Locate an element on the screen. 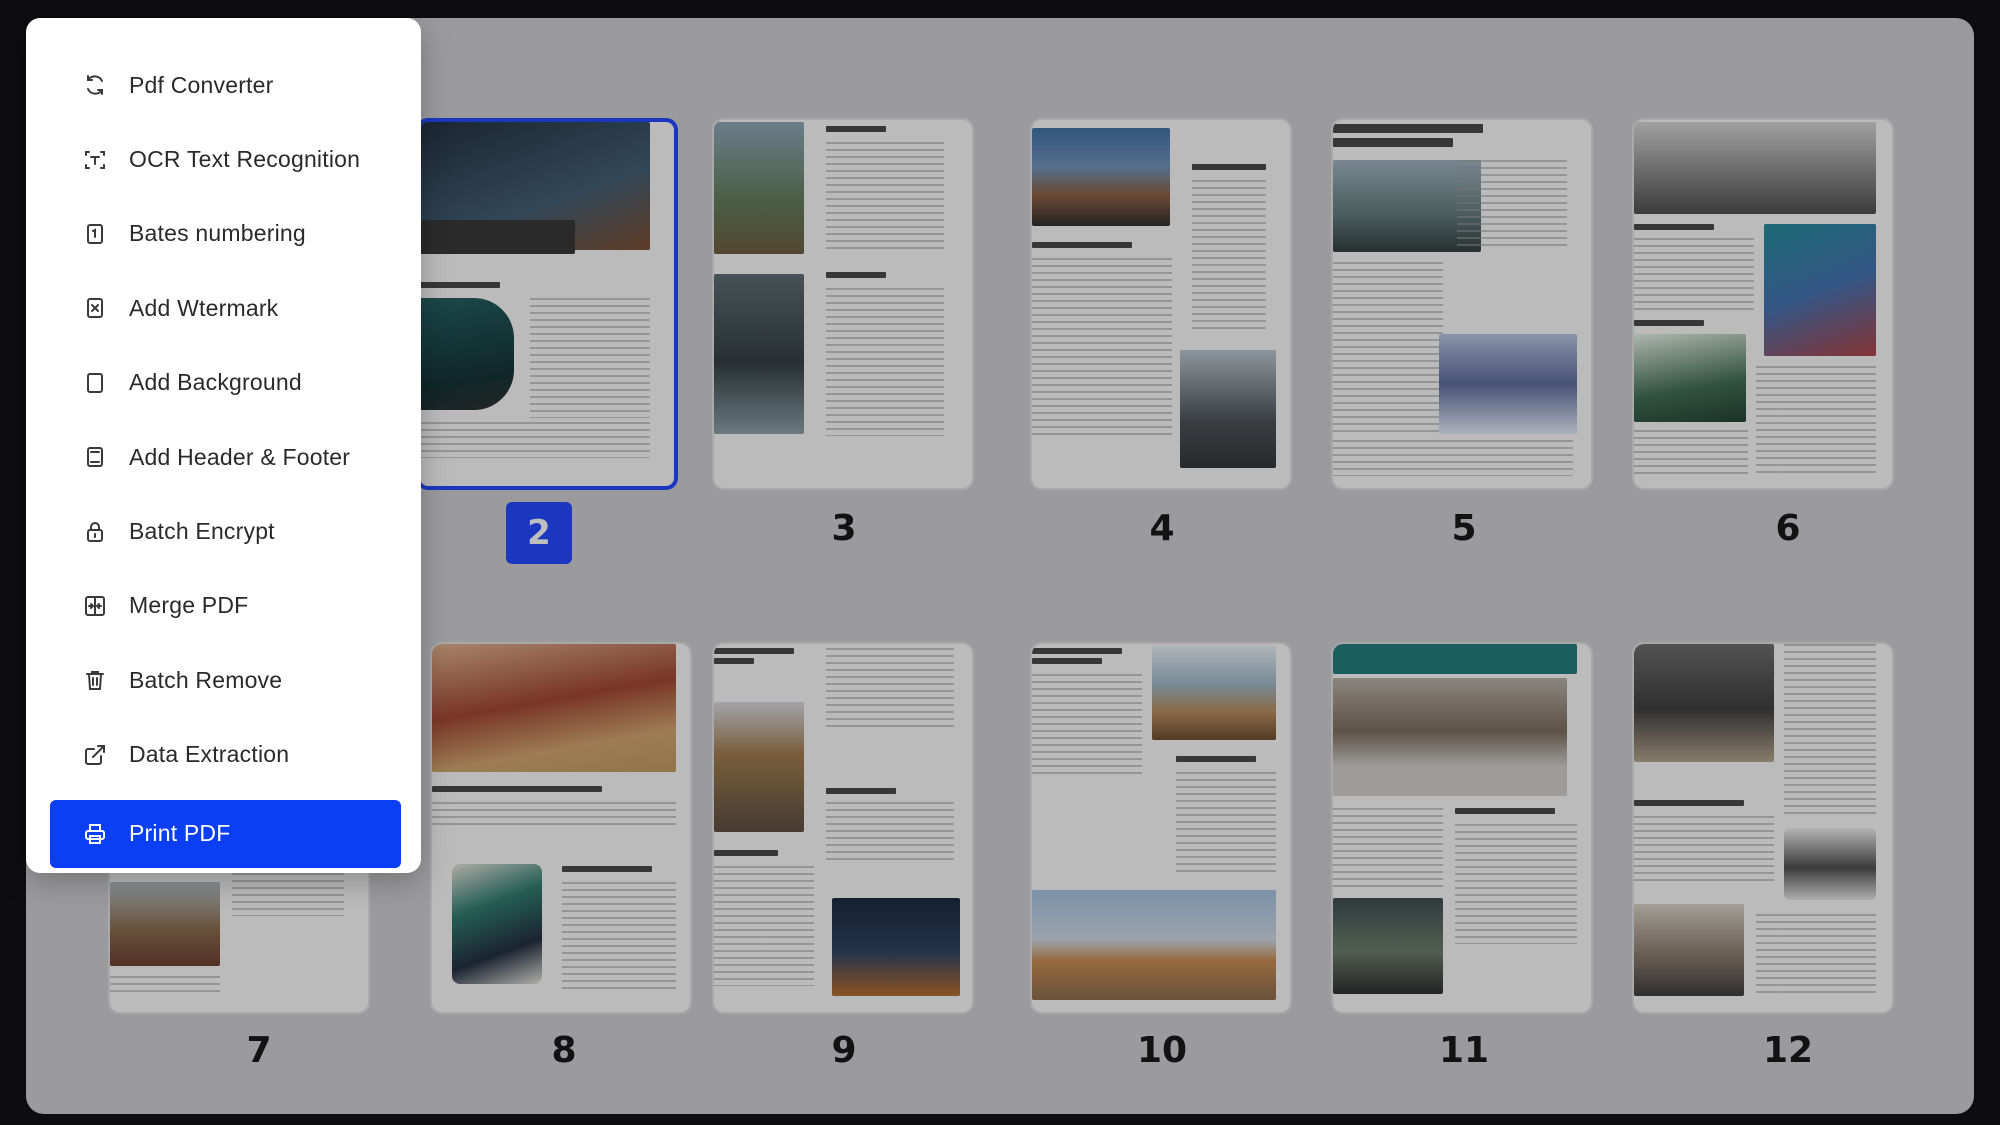 Image resolution: width=2000 pixels, height=1125 pixels. menu-item-bates-numbering: Bates numbering is located at coordinates (223, 234).